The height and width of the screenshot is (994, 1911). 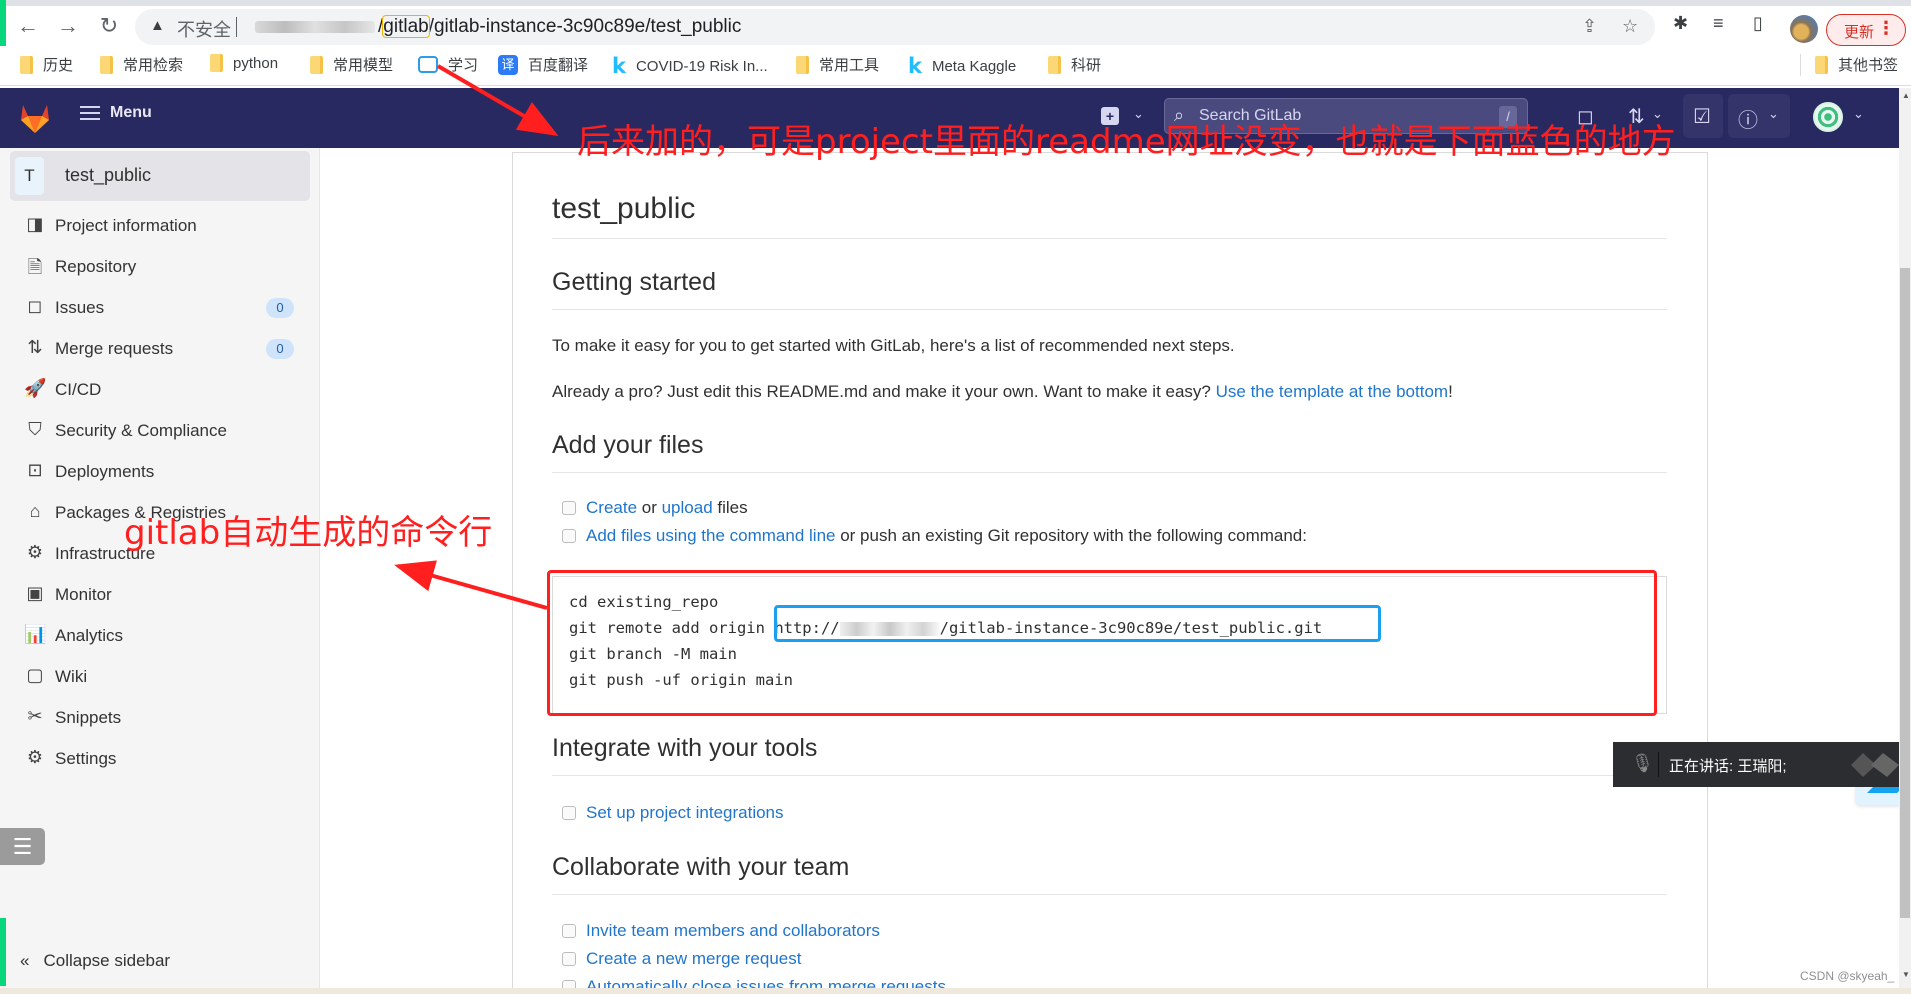 I want to click on issues-icon: ◻, so click(x=35, y=306).